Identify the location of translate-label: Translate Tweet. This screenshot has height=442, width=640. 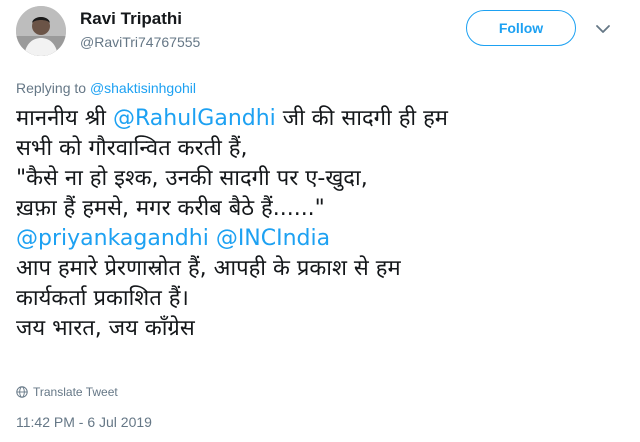
(75, 392).